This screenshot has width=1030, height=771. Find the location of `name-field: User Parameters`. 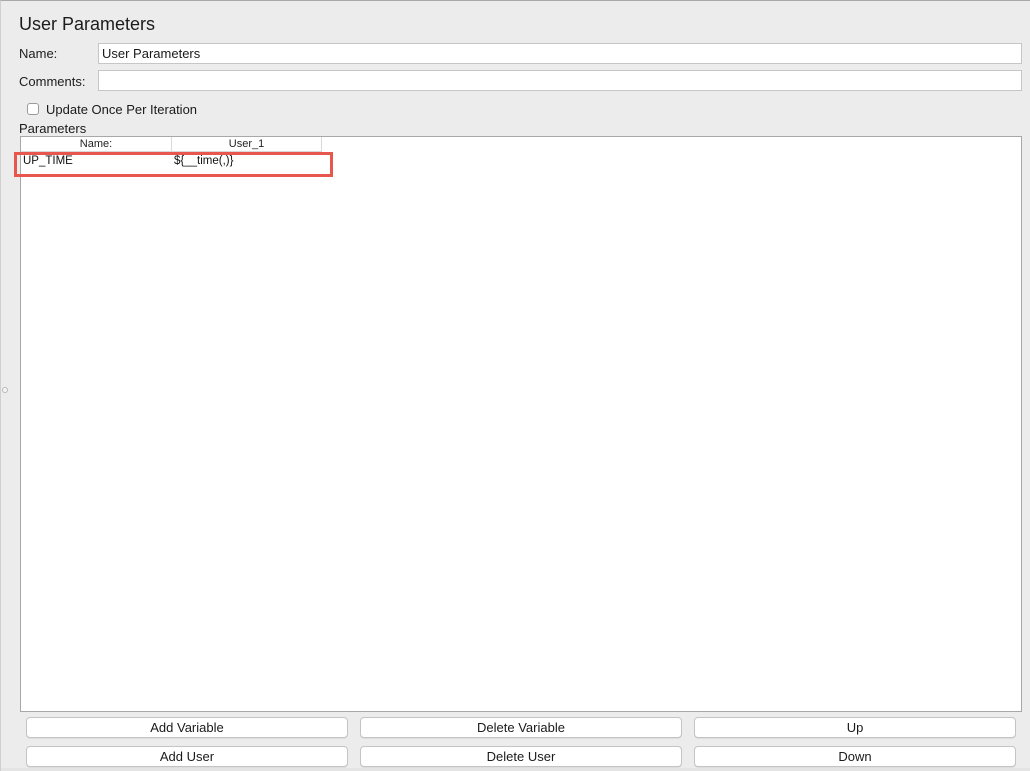

name-field: User Parameters is located at coordinates (560, 53).